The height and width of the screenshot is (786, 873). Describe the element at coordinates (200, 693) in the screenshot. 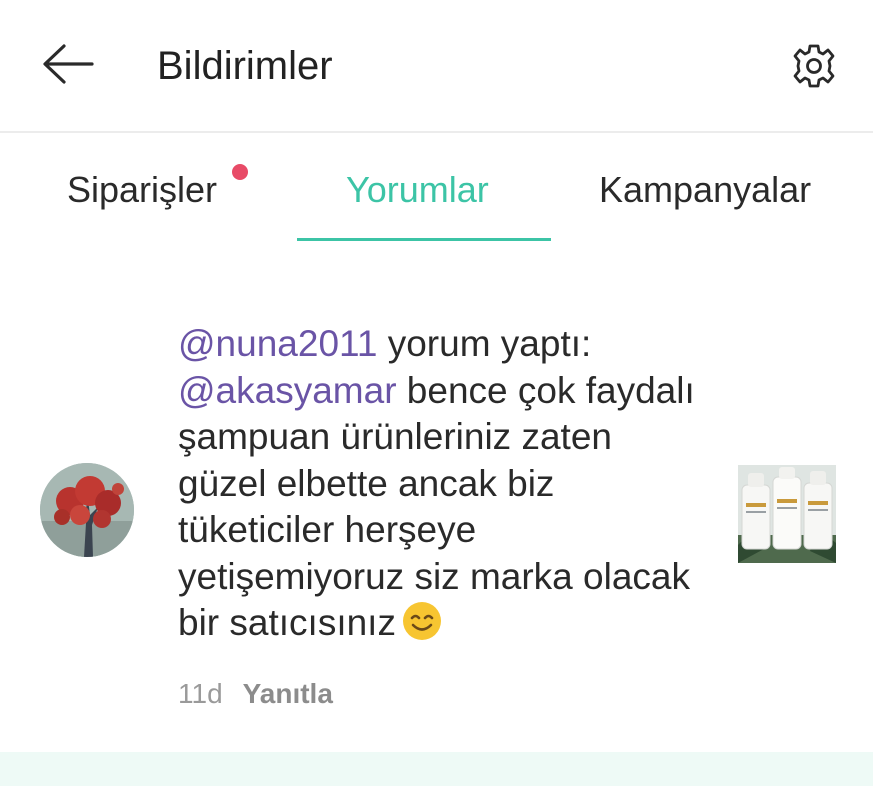

I see `comment-time: 11d` at that location.